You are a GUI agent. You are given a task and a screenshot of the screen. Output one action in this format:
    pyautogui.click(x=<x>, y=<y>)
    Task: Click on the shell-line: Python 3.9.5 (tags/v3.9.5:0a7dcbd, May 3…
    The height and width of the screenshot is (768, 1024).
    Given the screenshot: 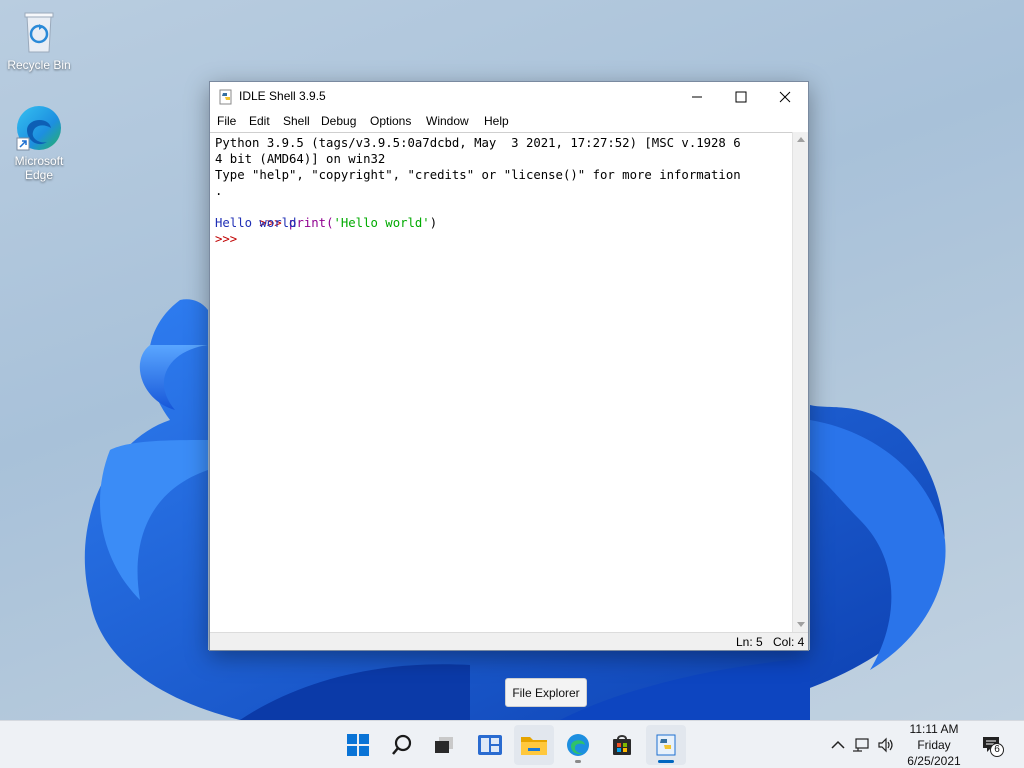 What is the action you would take?
    pyautogui.click(x=478, y=143)
    